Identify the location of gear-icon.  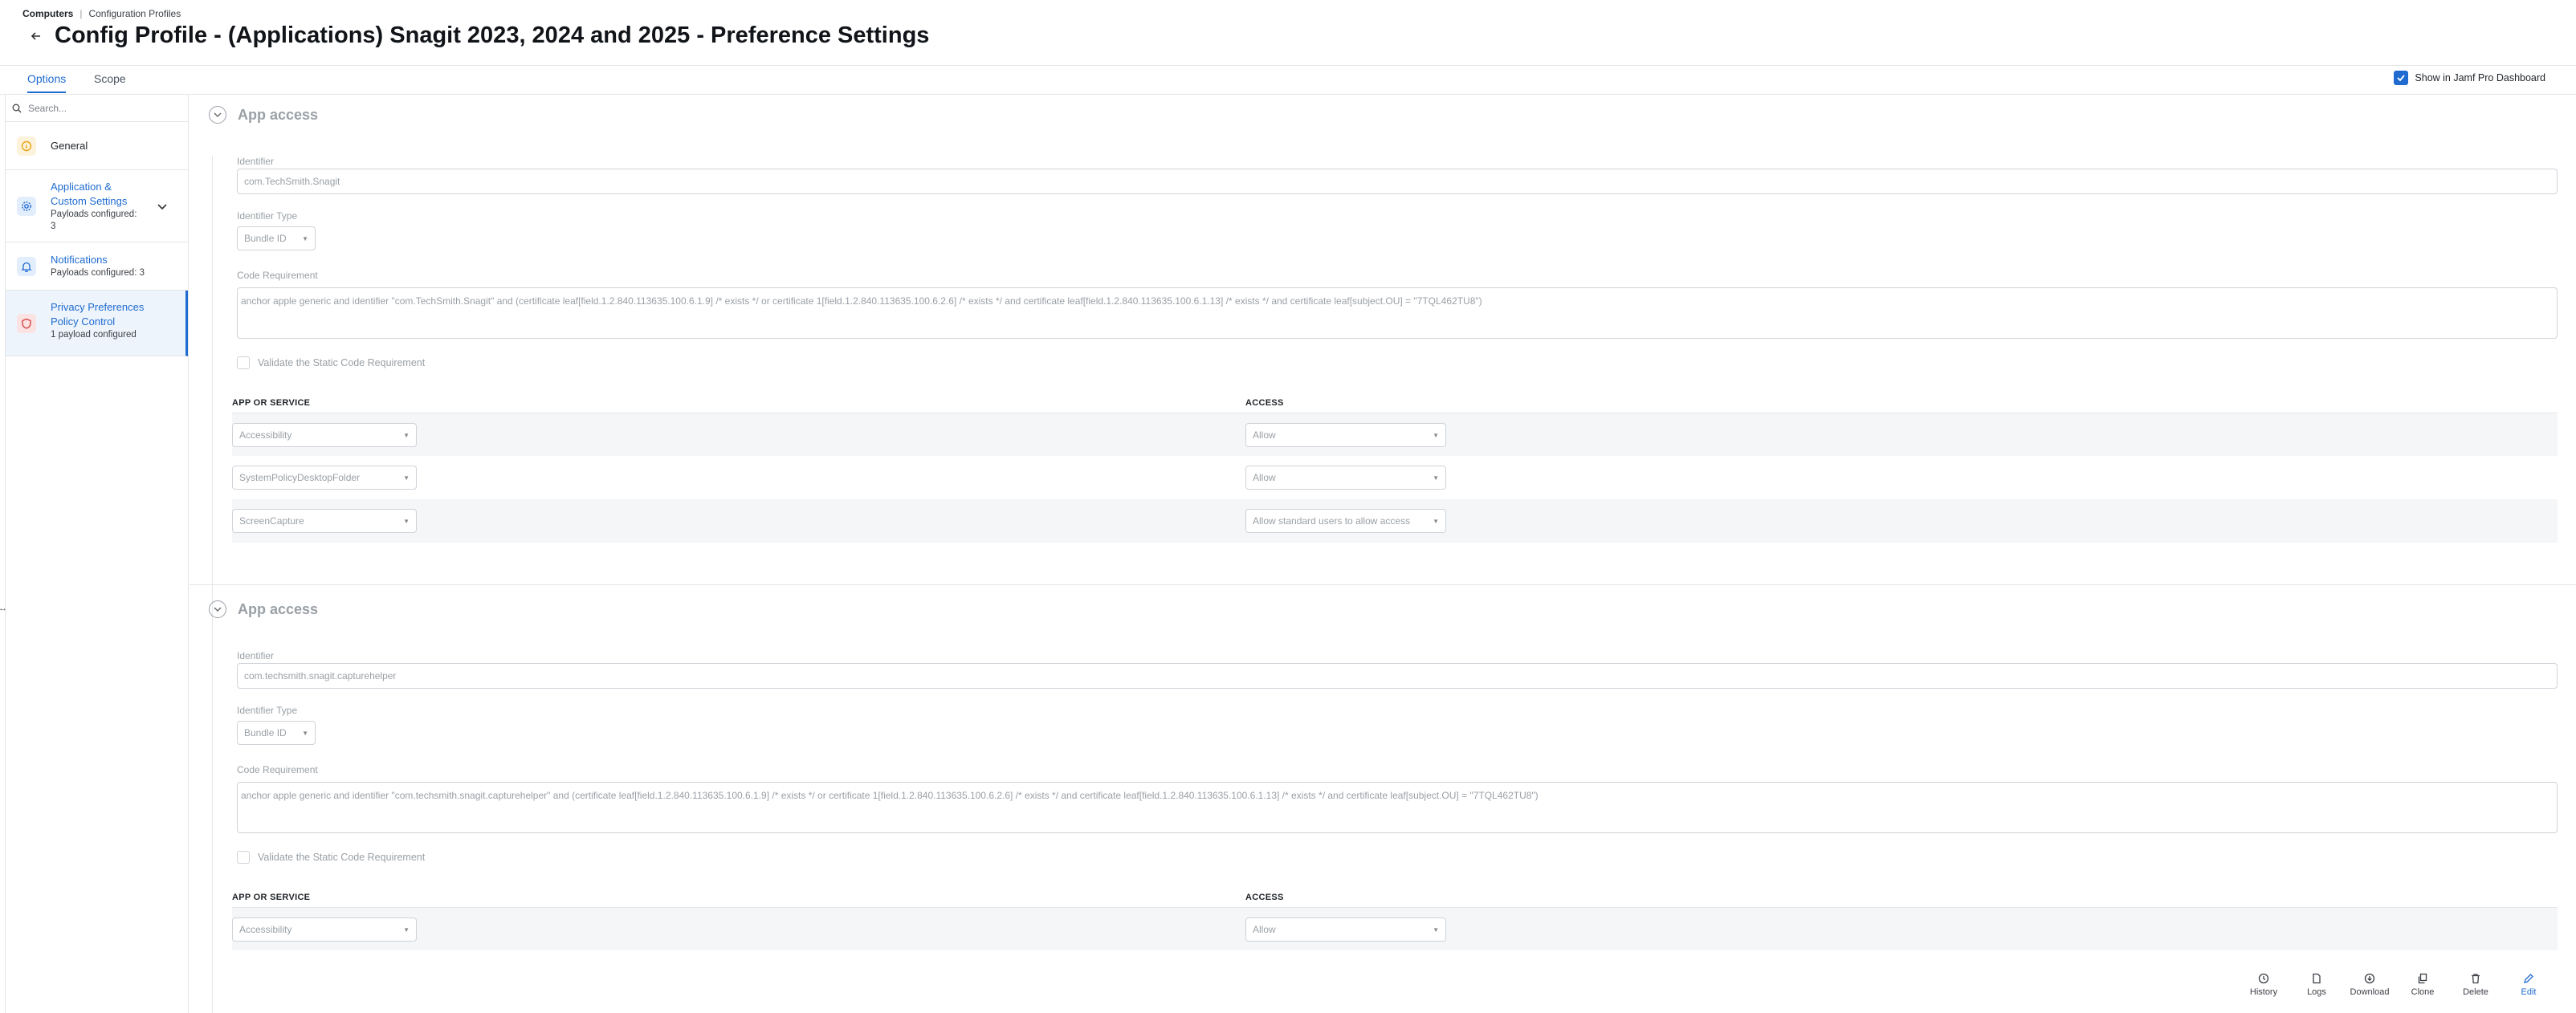
(26, 206).